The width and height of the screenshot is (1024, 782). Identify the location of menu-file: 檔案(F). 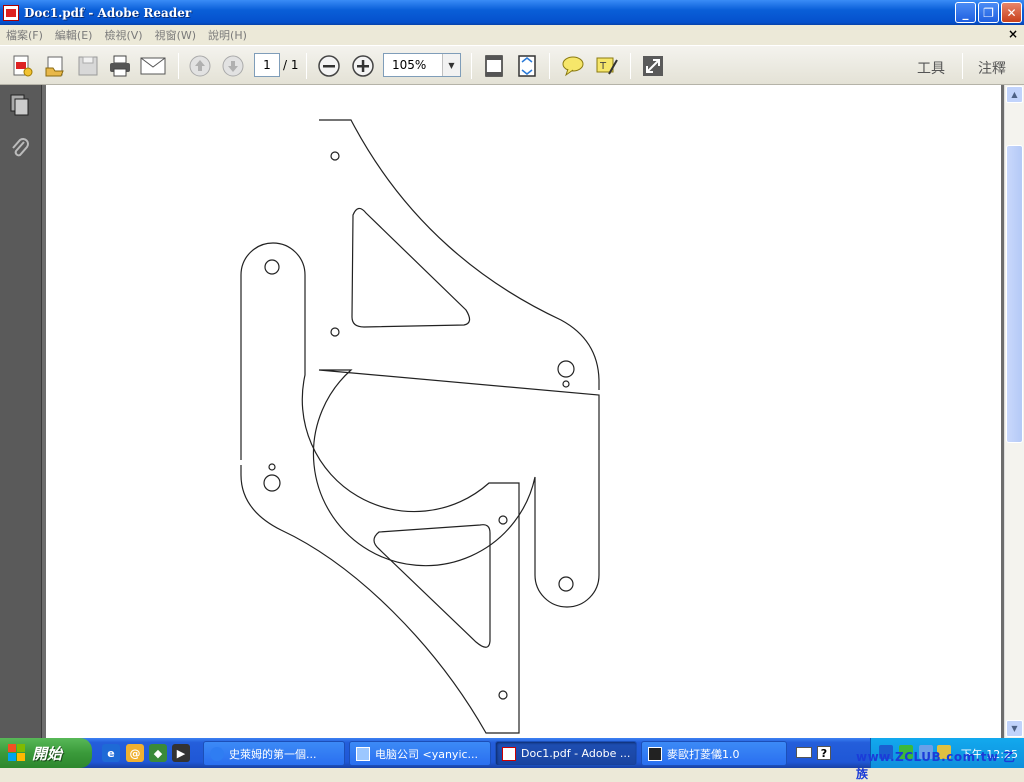
(24, 35).